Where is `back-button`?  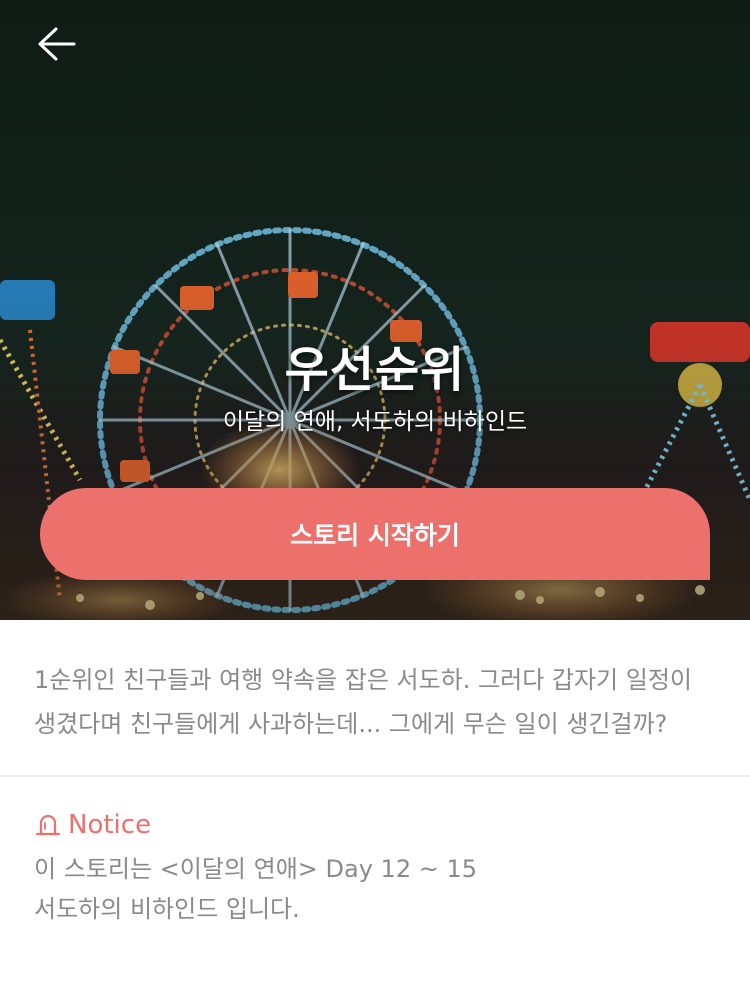 back-button is located at coordinates (56, 44).